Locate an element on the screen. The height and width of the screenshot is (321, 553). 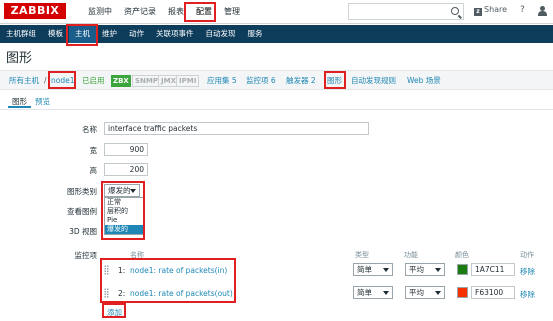
discovery-rules-link: 自动发现规则 is located at coordinates (373, 81).